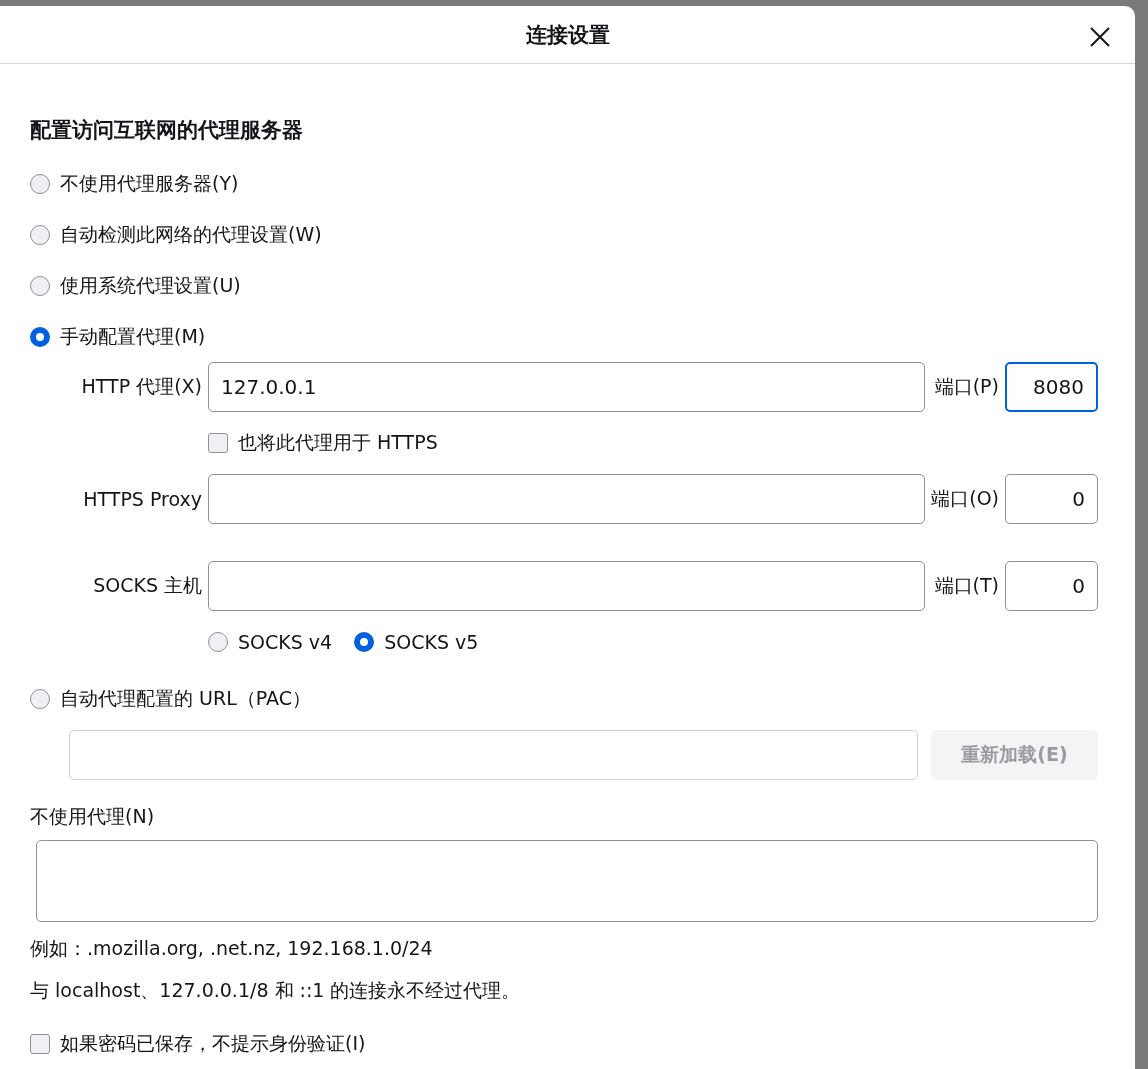 Image resolution: width=1148 pixels, height=1069 pixels. What do you see at coordinates (493, 755) in the screenshot?
I see `pac-url-input-field` at bounding box center [493, 755].